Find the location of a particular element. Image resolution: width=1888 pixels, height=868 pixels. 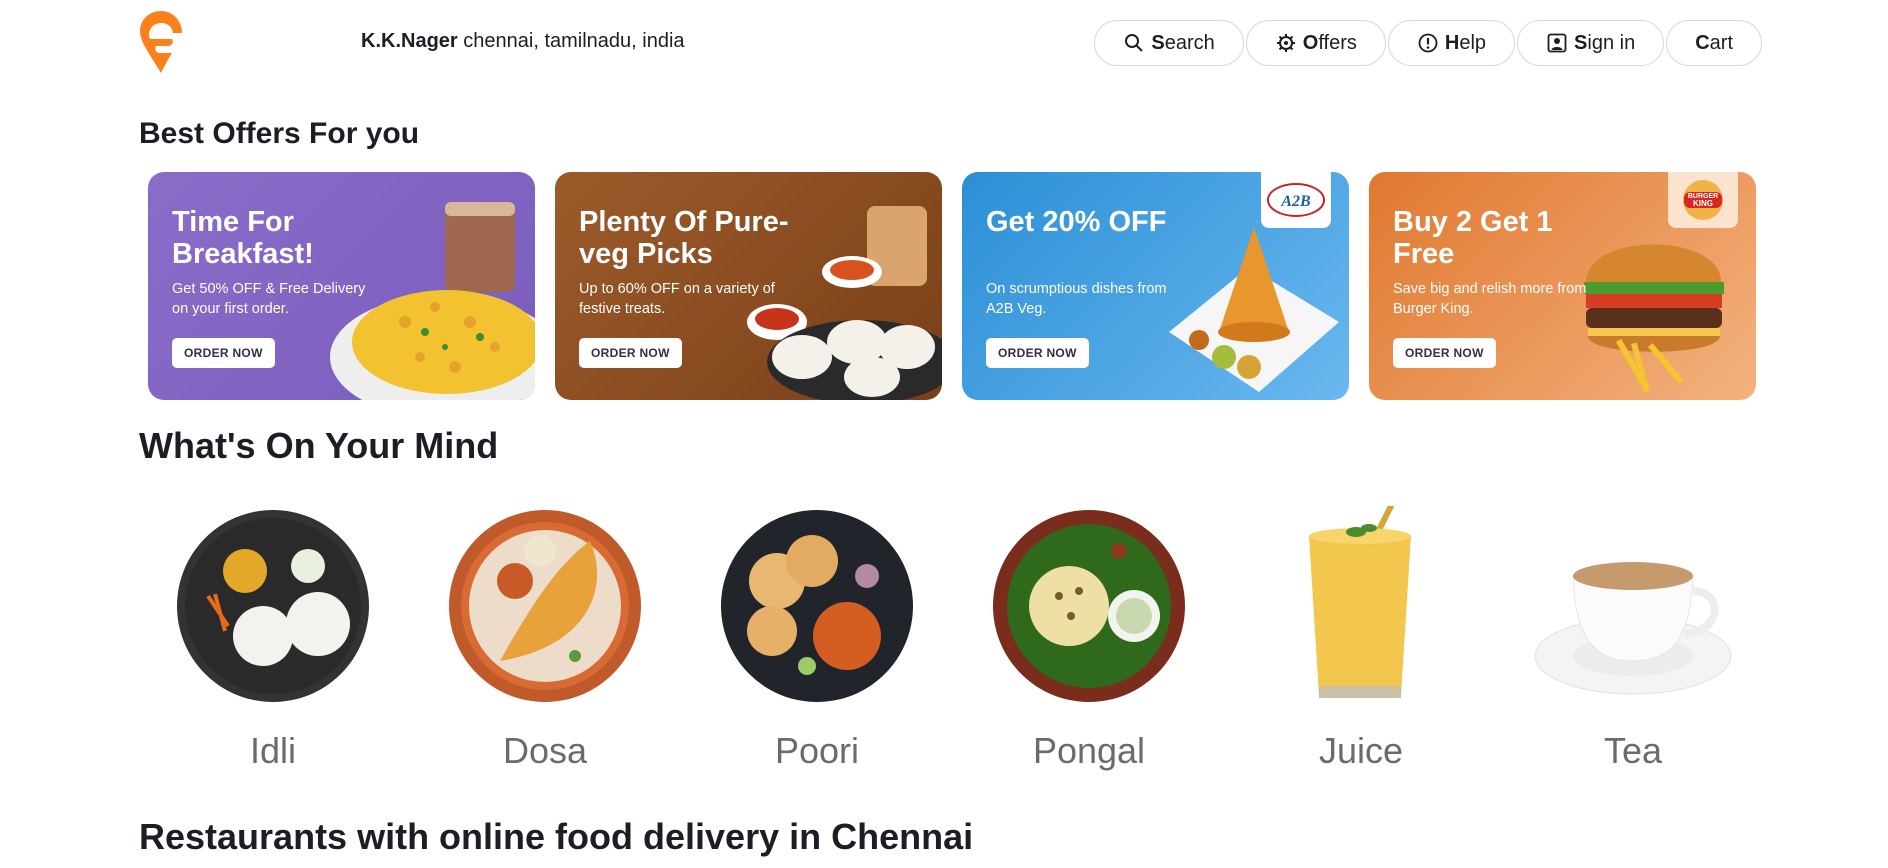

help-icon is located at coordinates (1428, 43).